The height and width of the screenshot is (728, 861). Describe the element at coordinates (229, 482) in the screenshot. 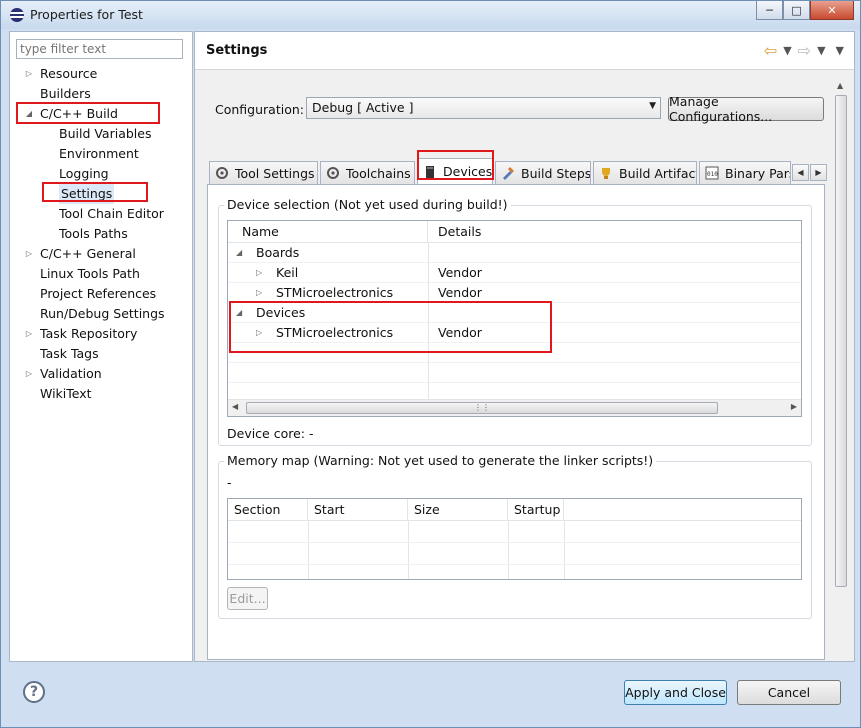

I see `memory-map-dash: -` at that location.